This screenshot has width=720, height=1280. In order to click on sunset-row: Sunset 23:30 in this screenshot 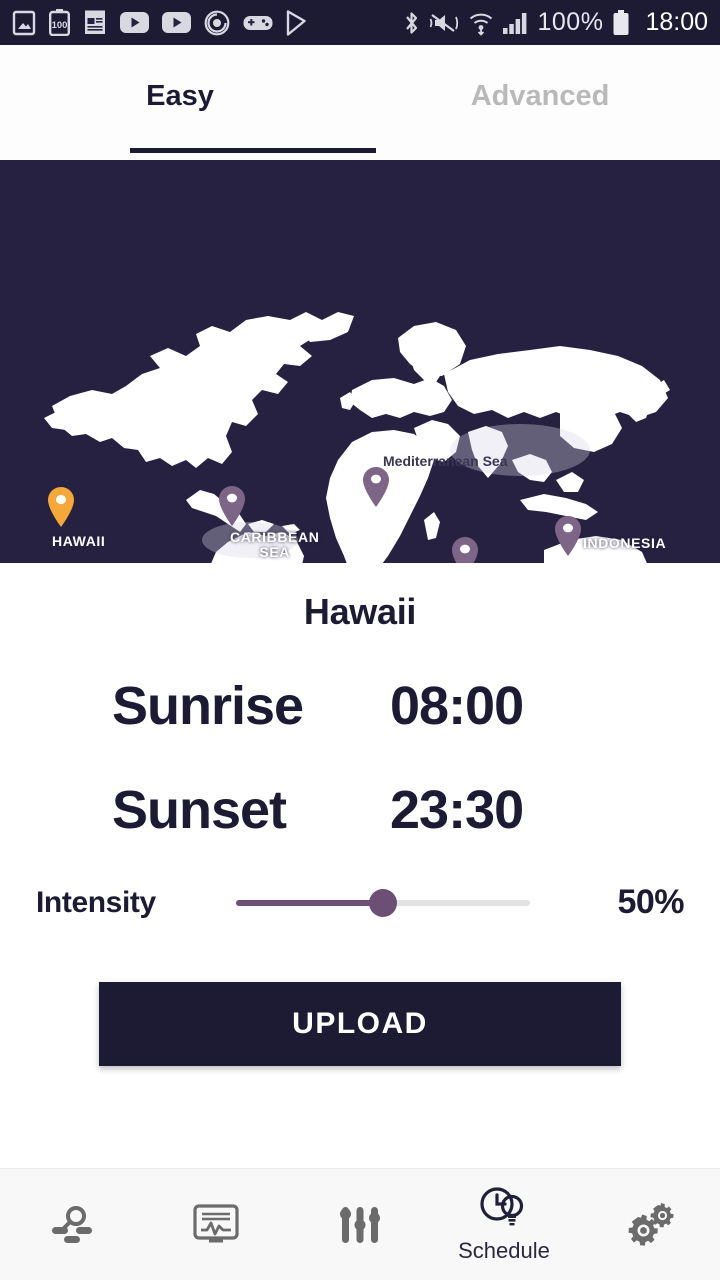, I will do `click(360, 810)`.